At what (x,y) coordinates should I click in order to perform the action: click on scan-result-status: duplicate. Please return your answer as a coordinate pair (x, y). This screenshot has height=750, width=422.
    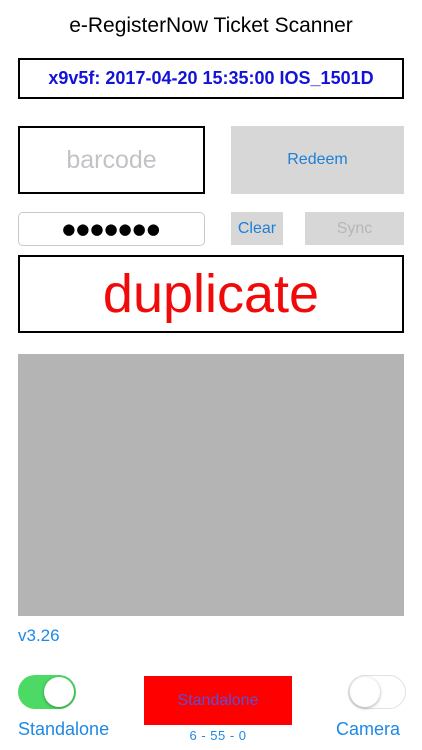
    Looking at the image, I should click on (211, 294).